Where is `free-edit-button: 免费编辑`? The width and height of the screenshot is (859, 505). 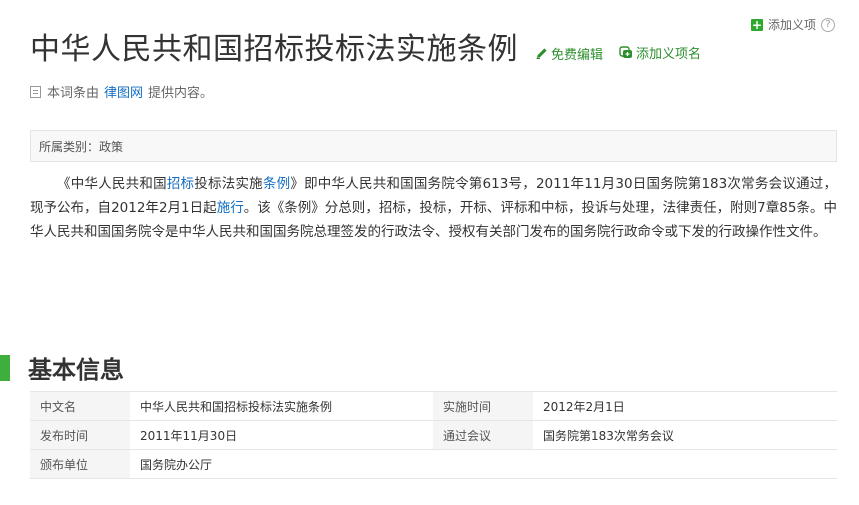
free-edit-button: 免费编辑 is located at coordinates (569, 53).